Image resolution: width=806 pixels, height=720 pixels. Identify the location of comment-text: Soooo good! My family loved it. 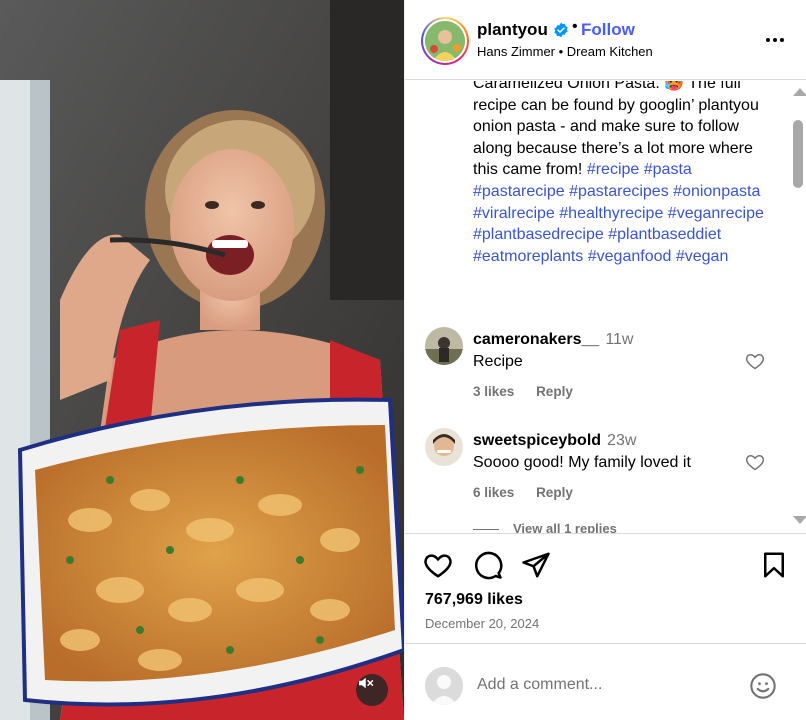
(582, 462).